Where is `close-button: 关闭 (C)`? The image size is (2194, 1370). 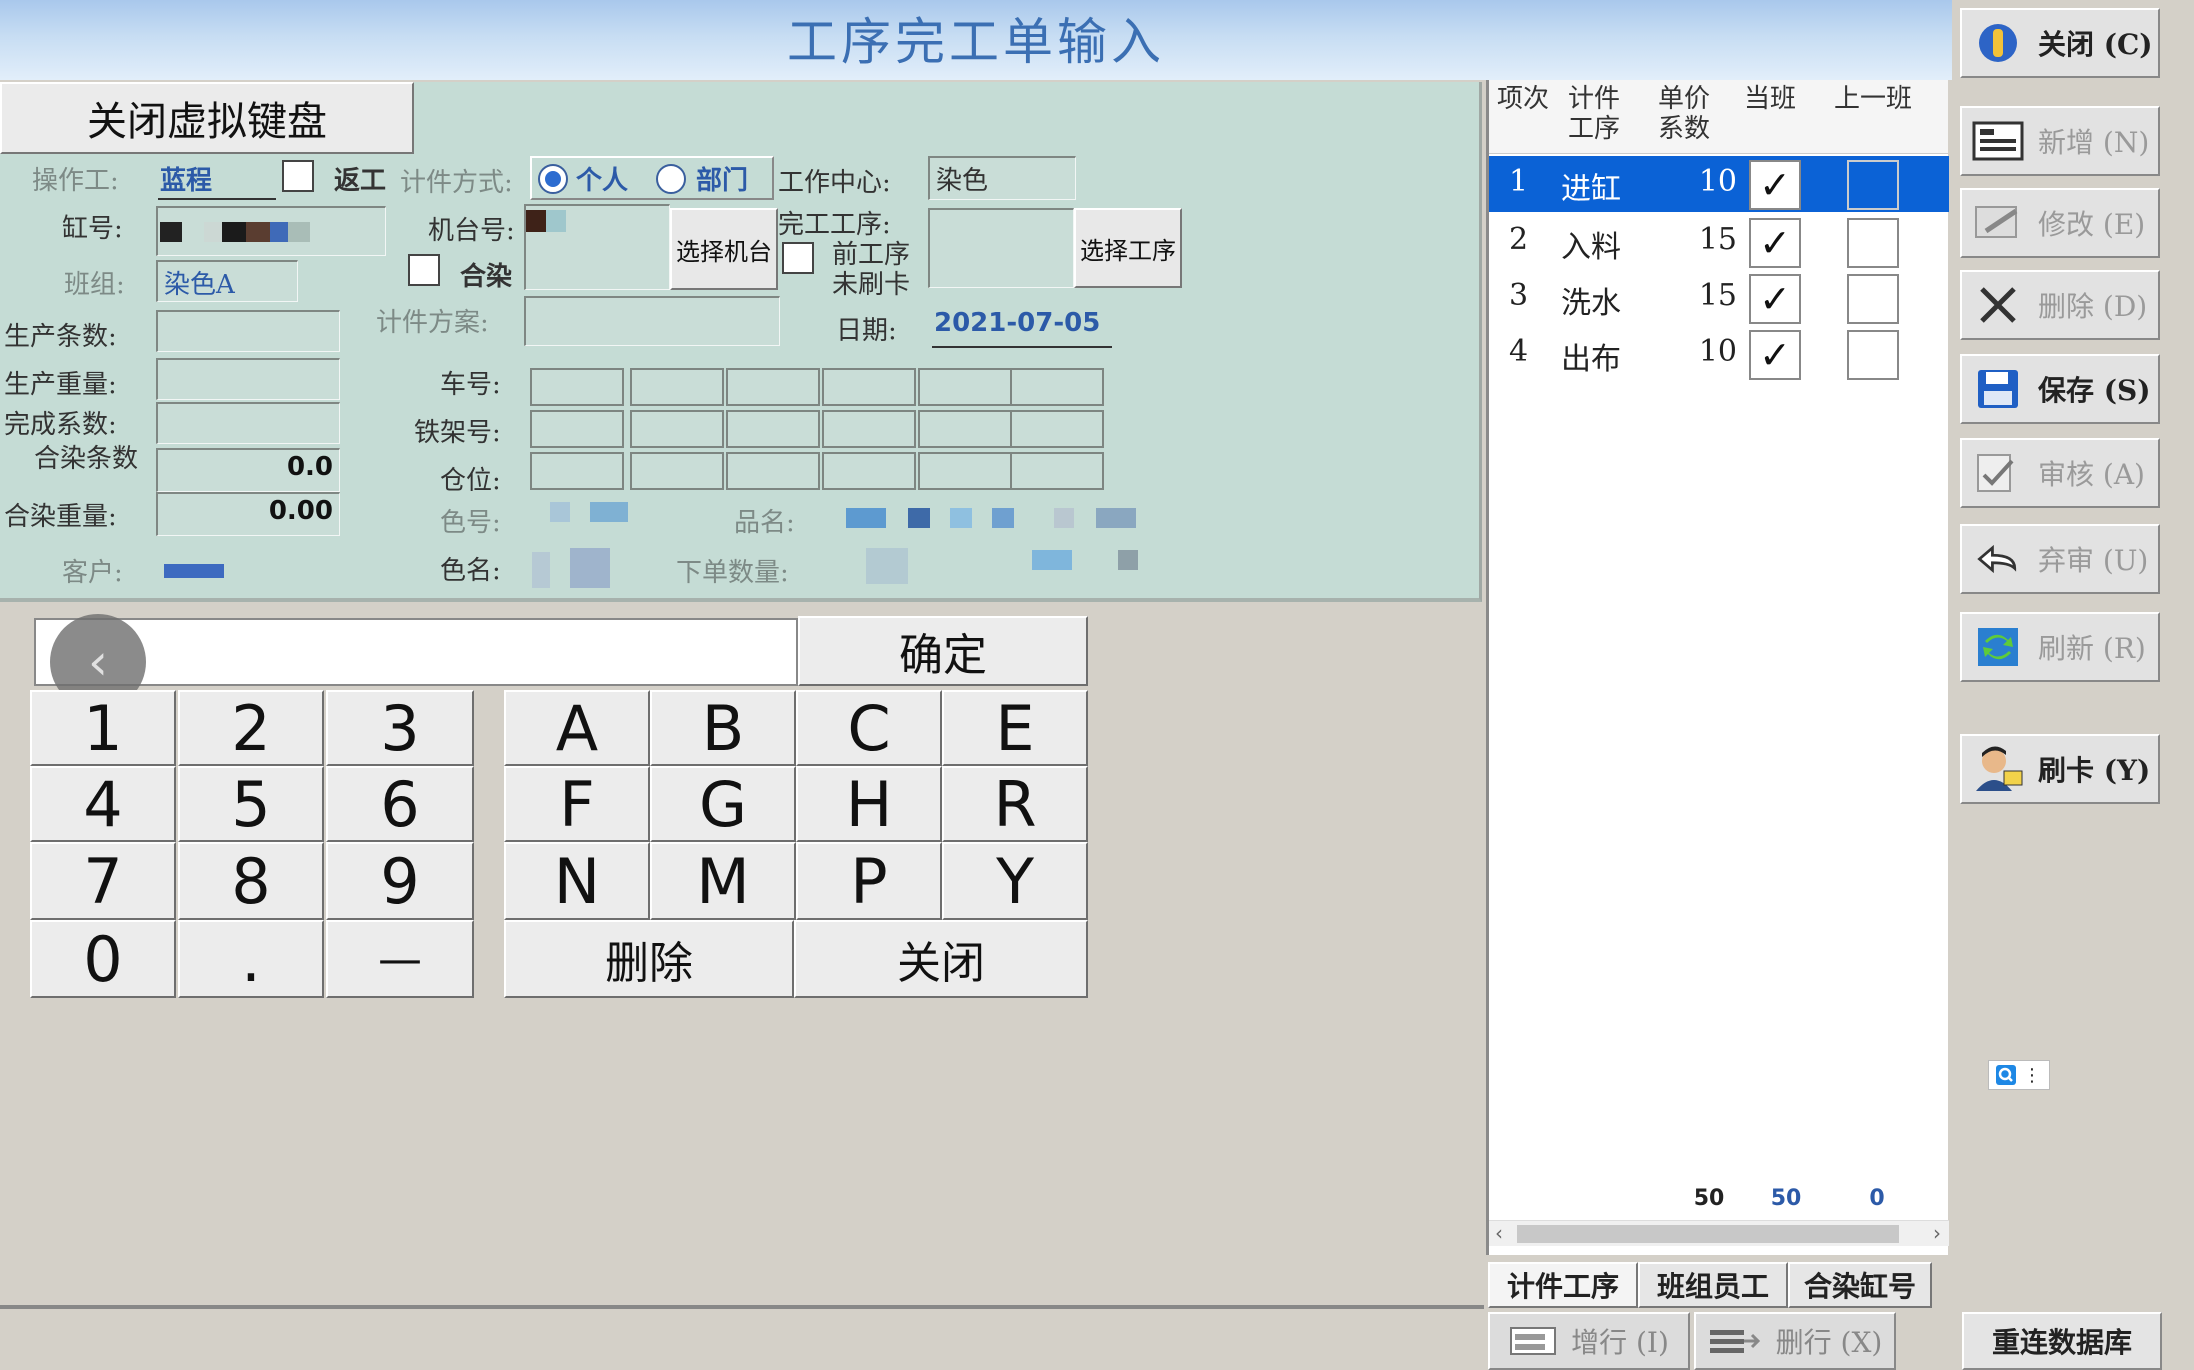
close-button: 关闭 (C) is located at coordinates (2060, 43).